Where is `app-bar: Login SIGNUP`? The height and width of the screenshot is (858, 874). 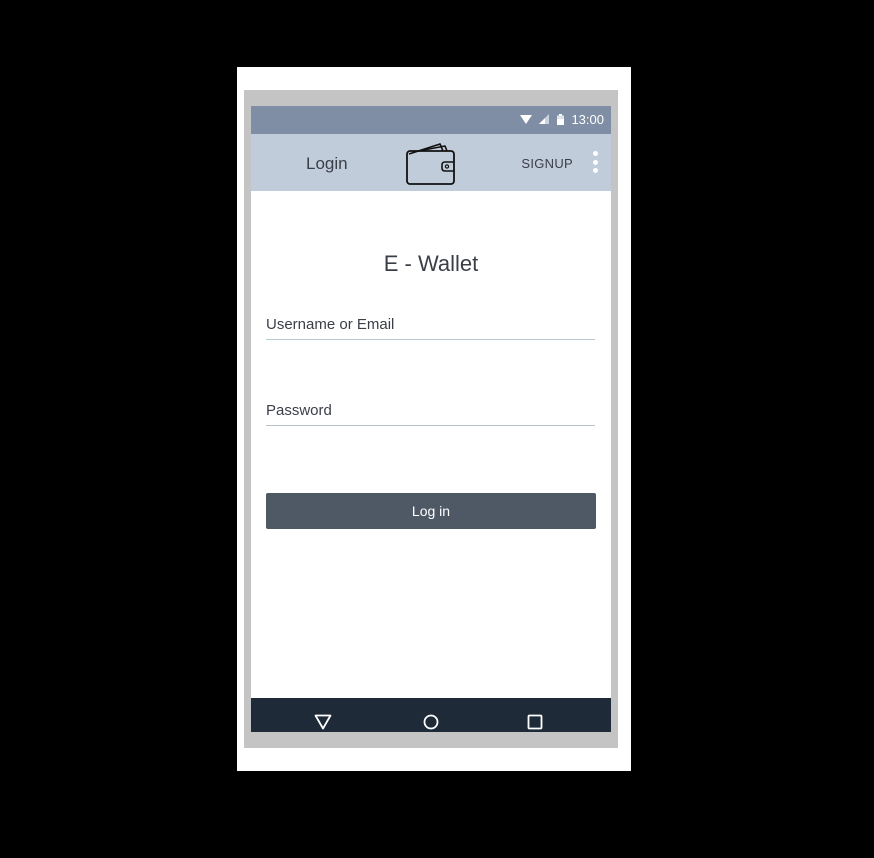
app-bar: Login SIGNUP is located at coordinates (431, 162).